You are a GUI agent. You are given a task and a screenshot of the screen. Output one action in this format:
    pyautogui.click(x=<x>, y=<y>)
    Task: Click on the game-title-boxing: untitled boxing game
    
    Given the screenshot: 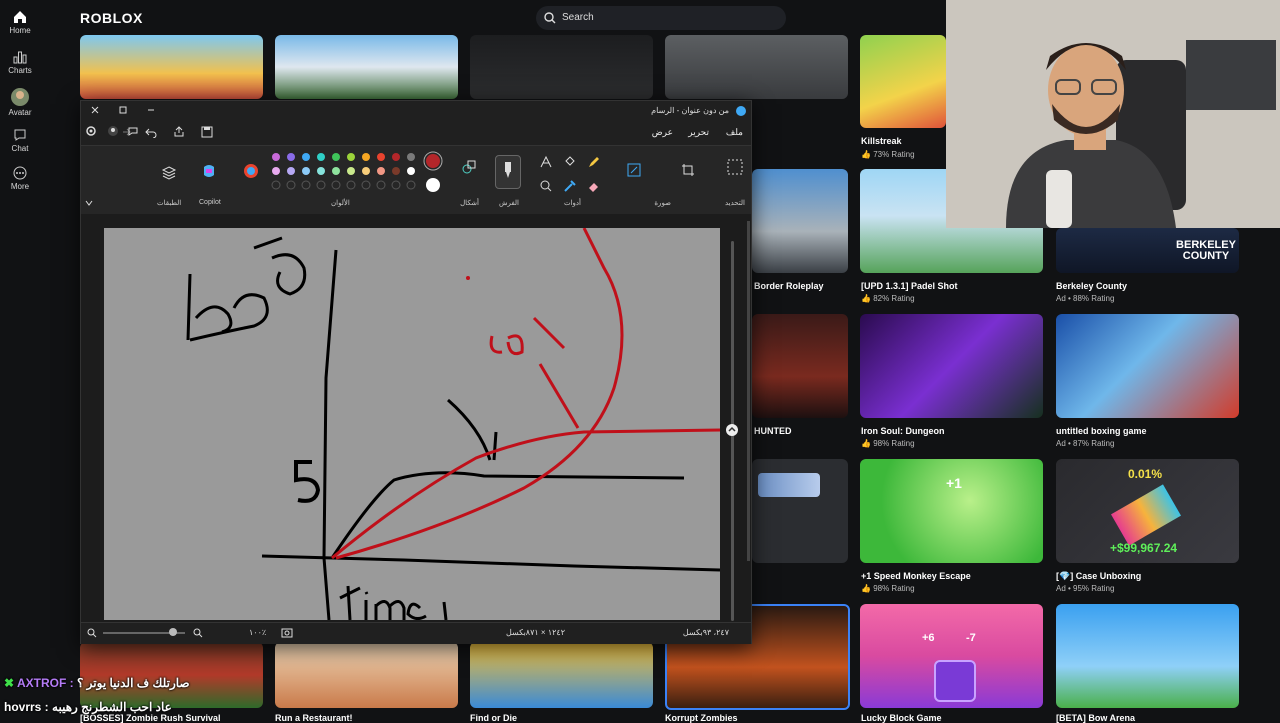 What is the action you would take?
    pyautogui.click(x=1101, y=431)
    